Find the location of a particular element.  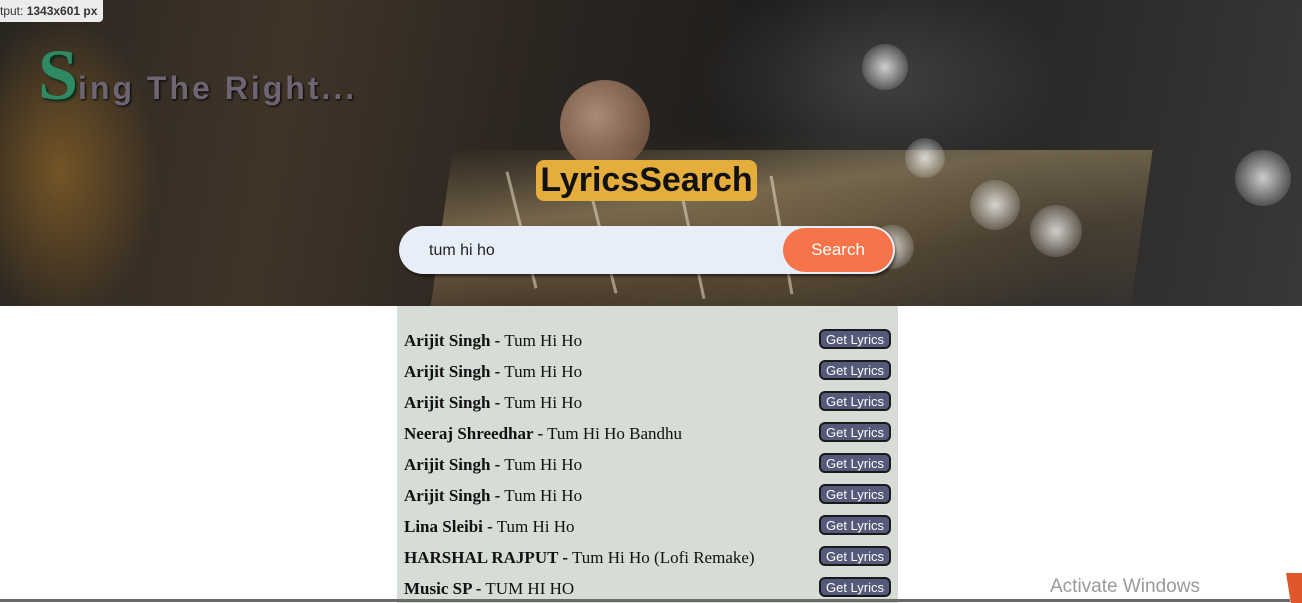

activate-windows-watermark: Activate Windows is located at coordinates (1125, 586).